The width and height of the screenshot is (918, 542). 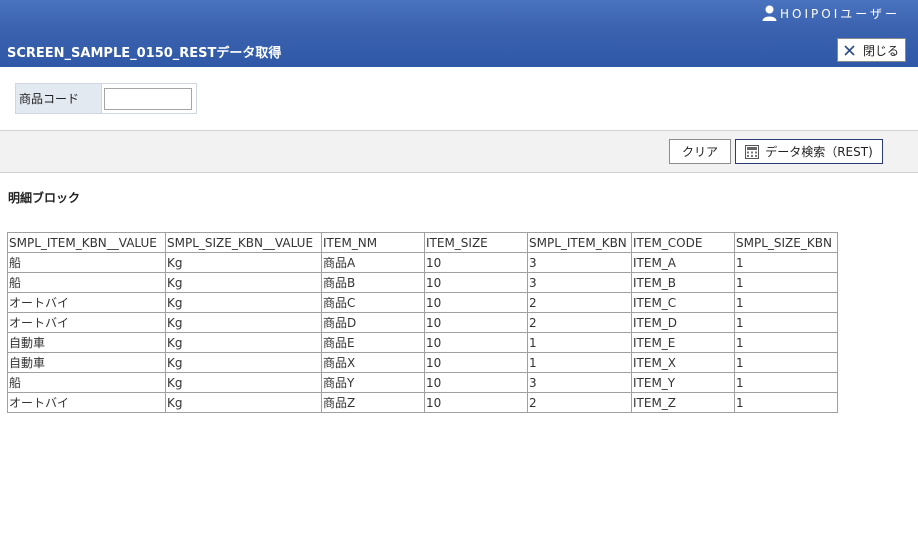 I want to click on table-cell: 商品A, so click(x=373, y=262).